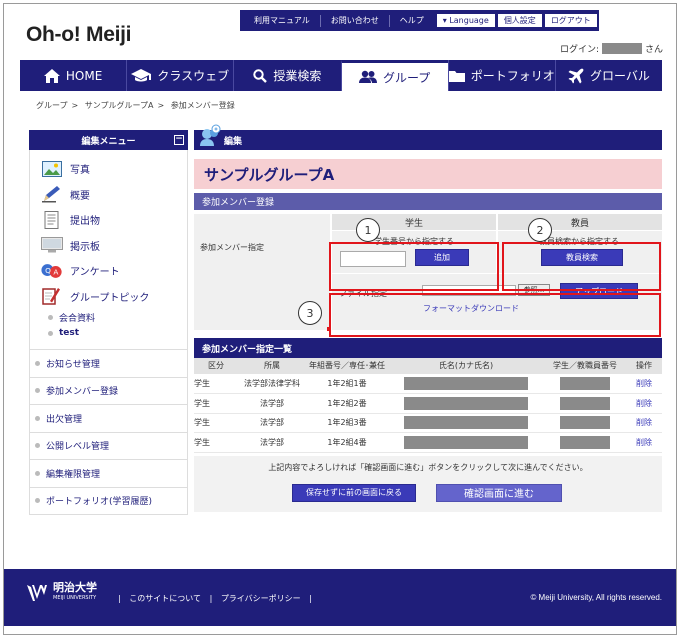 This screenshot has width=680, height=638. I want to click on meiji-emblem-icon, so click(37, 593).